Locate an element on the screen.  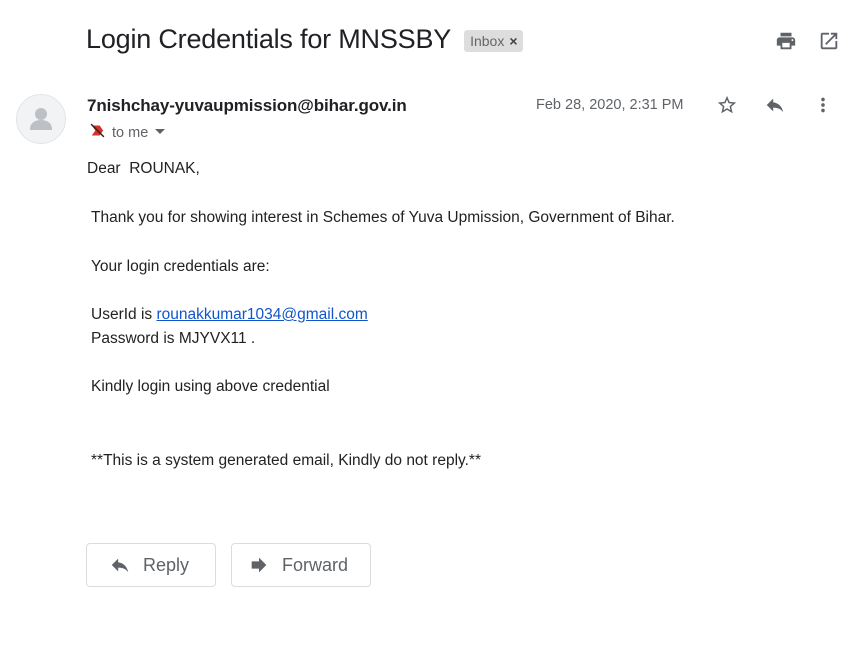
inbox-label-chip: Inbox × is located at coordinates (493, 40).